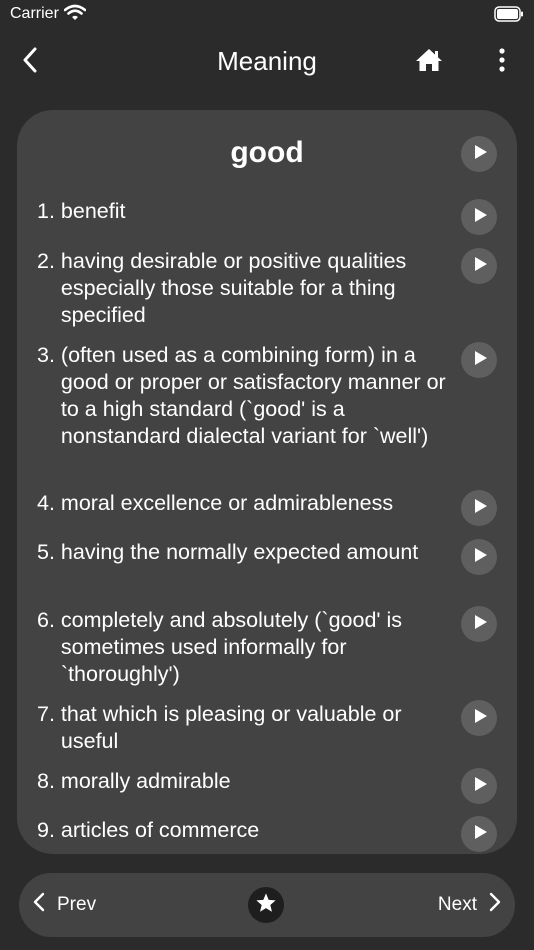 This screenshot has width=534, height=950. What do you see at coordinates (77, 904) in the screenshot?
I see `prev-label: Prev` at bounding box center [77, 904].